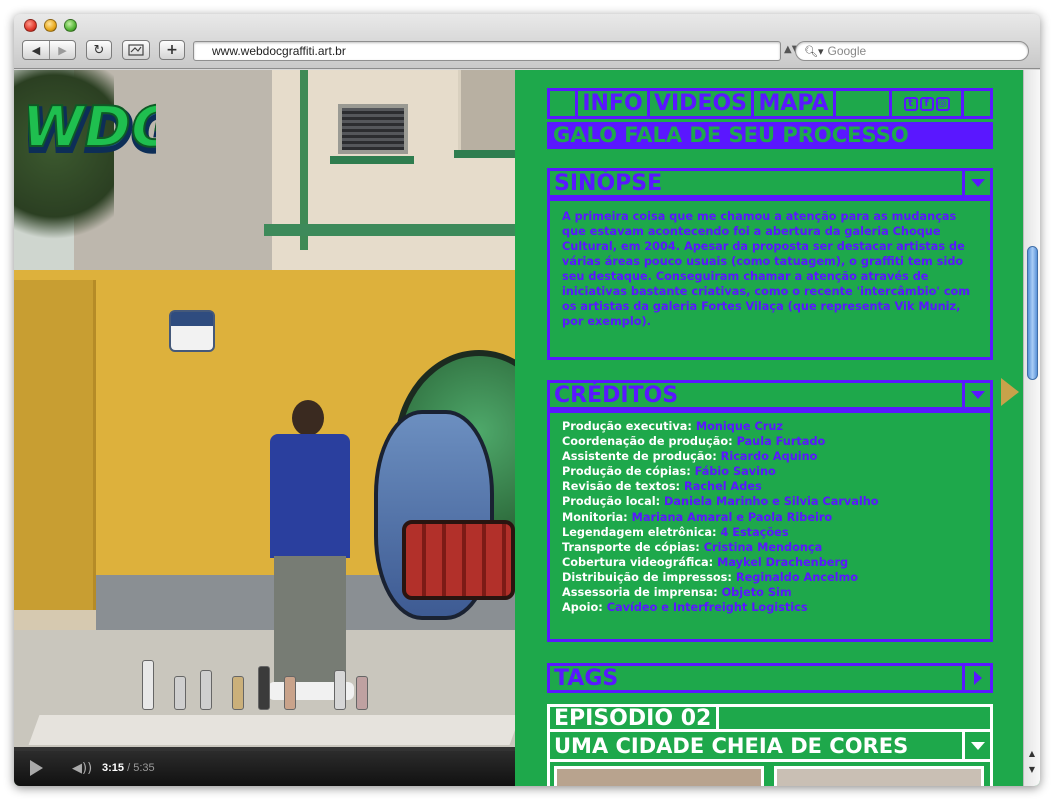 This screenshot has height=804, width=1054. What do you see at coordinates (814, 51) in the screenshot?
I see `search-icon: 🔍︎▾` at bounding box center [814, 51].